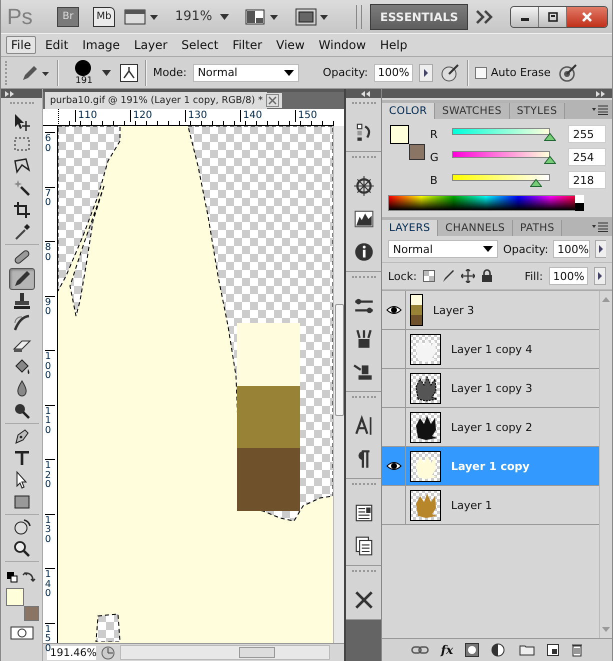 The height and width of the screenshot is (661, 613). Describe the element at coordinates (553, 650) in the screenshot. I see `new-layer-icon` at that location.